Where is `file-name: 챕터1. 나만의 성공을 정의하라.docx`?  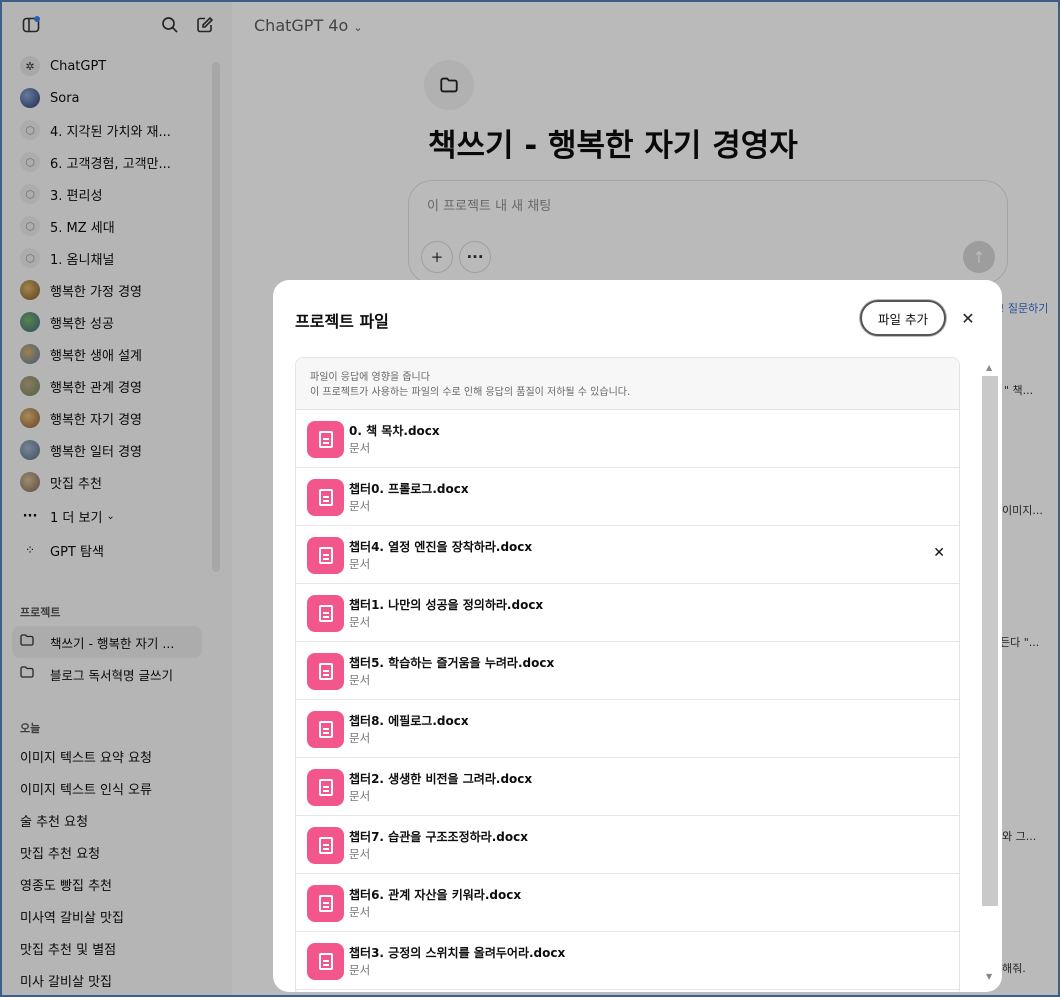
file-name: 챕터1. 나만의 성공을 정의하라.docx is located at coordinates (446, 605).